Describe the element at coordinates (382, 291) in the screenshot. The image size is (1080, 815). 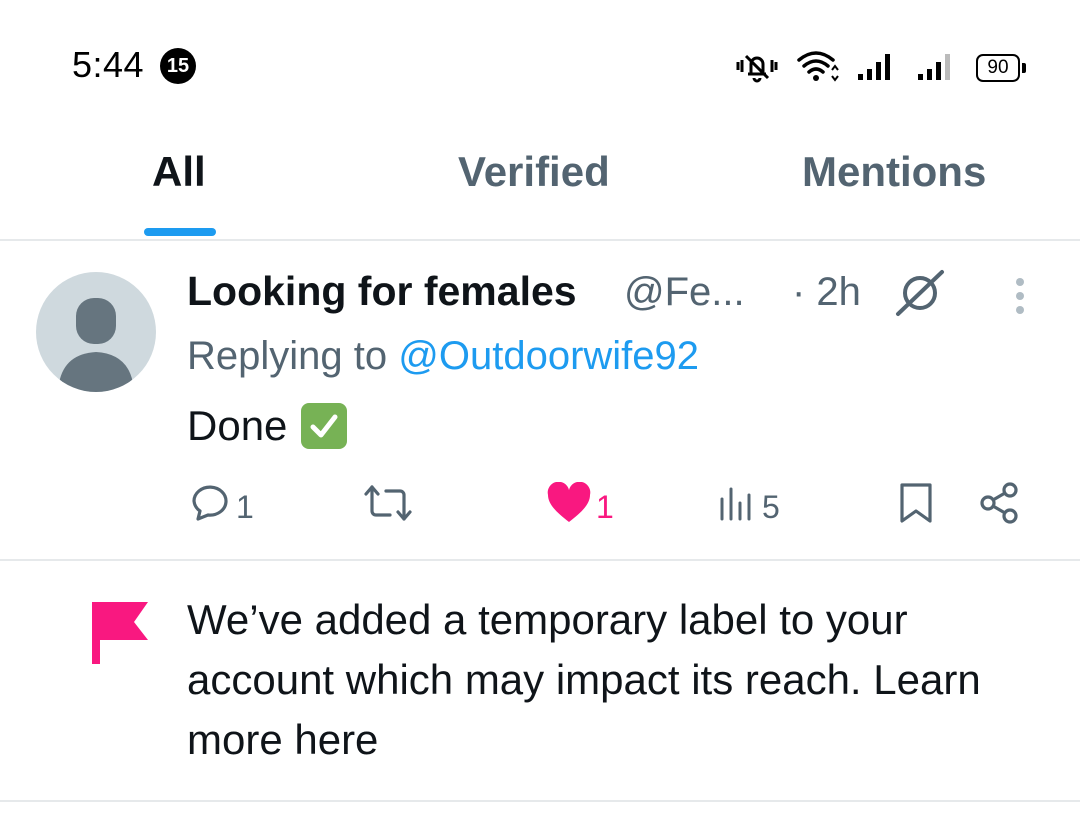
I see `author-name: Looking for females` at that location.